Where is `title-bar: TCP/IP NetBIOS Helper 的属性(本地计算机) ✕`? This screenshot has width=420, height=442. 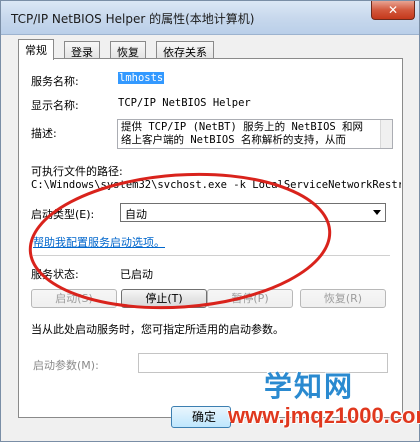 title-bar: TCP/IP NetBIOS Helper 的属性(本地计算机) ✕ is located at coordinates (210, 18).